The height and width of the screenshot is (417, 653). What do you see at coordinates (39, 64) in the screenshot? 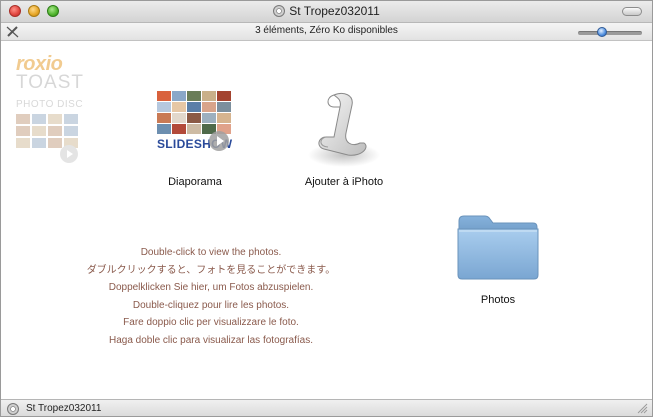
I see `roxio-wordmark: roxio` at bounding box center [39, 64].